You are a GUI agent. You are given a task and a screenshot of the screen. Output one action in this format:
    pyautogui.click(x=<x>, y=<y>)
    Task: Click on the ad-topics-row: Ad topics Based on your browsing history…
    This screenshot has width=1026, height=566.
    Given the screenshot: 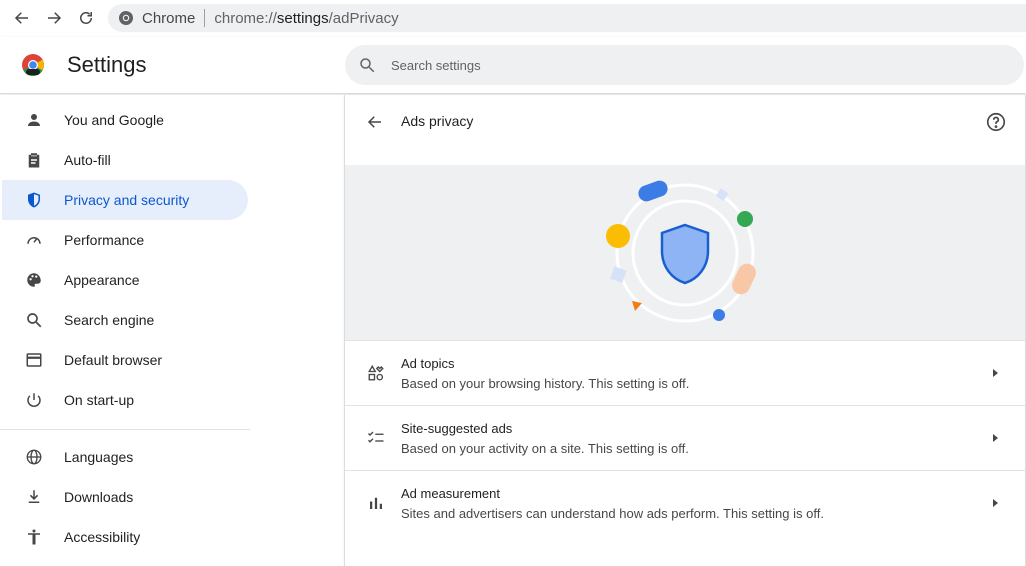 What is the action you would take?
    pyautogui.click(x=685, y=372)
    